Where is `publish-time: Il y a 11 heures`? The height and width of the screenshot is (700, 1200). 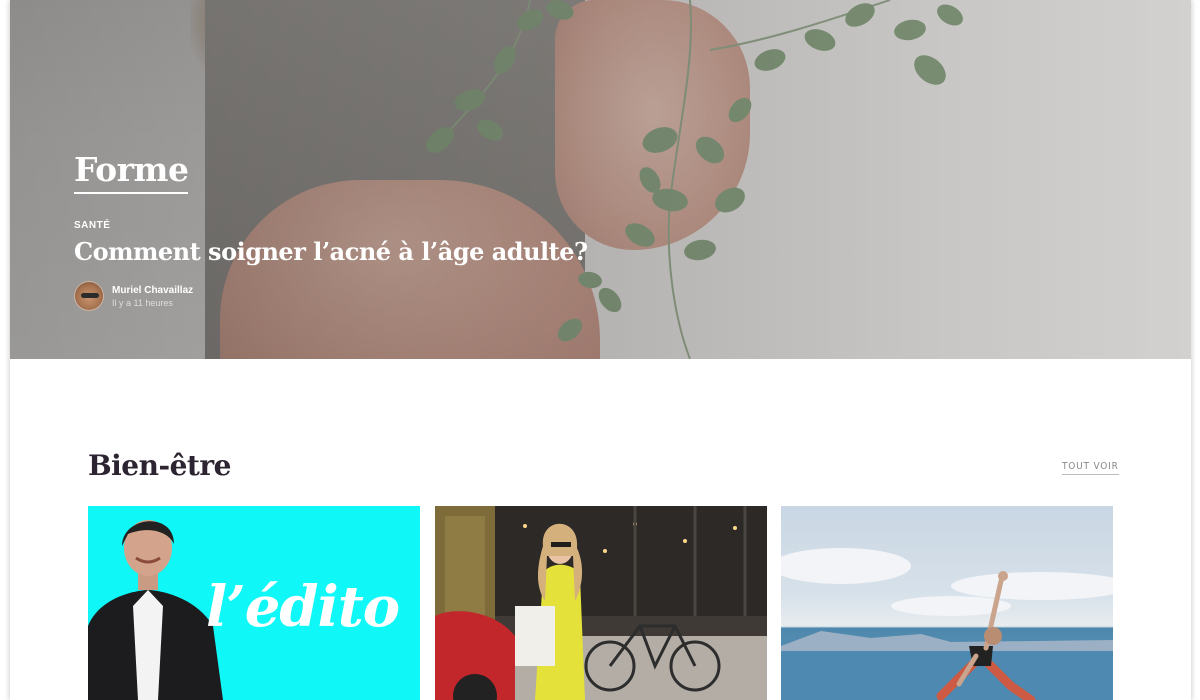 publish-time: Il y a 11 heures is located at coordinates (142, 302).